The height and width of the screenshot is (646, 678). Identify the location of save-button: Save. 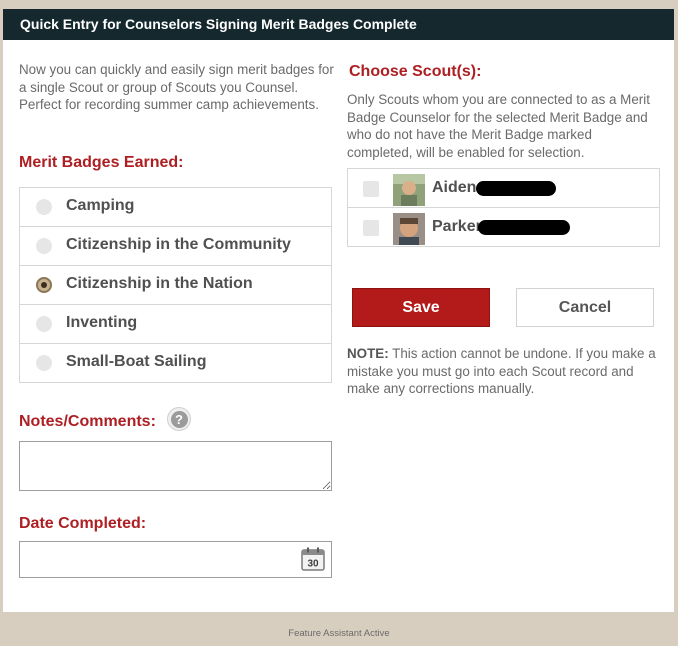
(421, 307).